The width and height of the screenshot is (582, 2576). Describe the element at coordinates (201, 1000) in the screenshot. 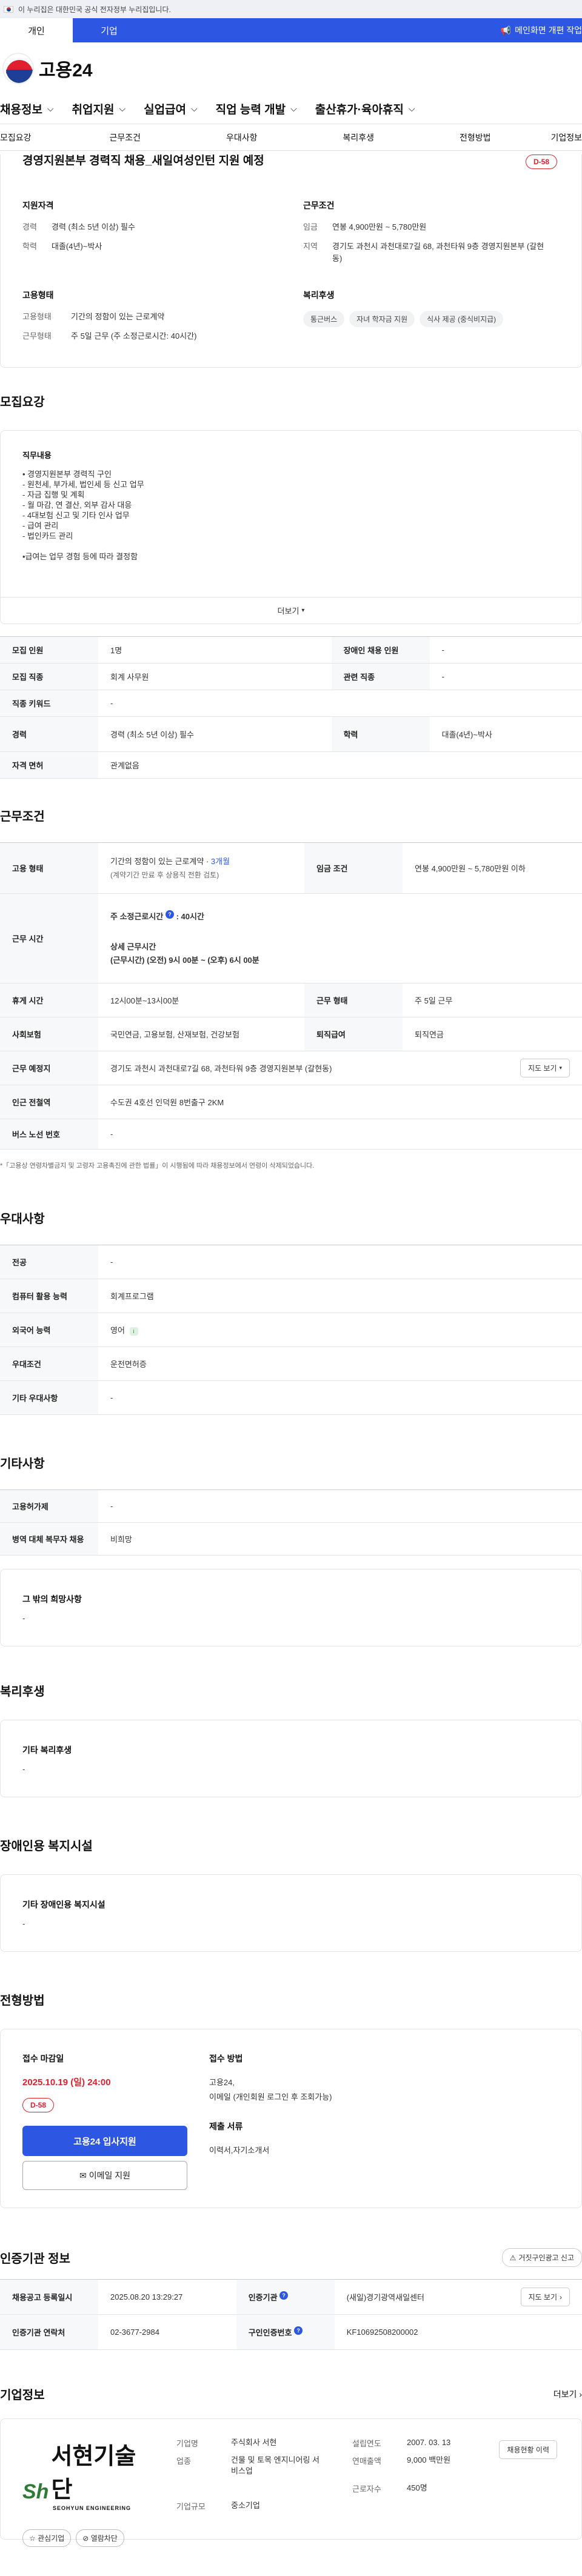

I see `table-cell: 12시00분~13시00분` at that location.